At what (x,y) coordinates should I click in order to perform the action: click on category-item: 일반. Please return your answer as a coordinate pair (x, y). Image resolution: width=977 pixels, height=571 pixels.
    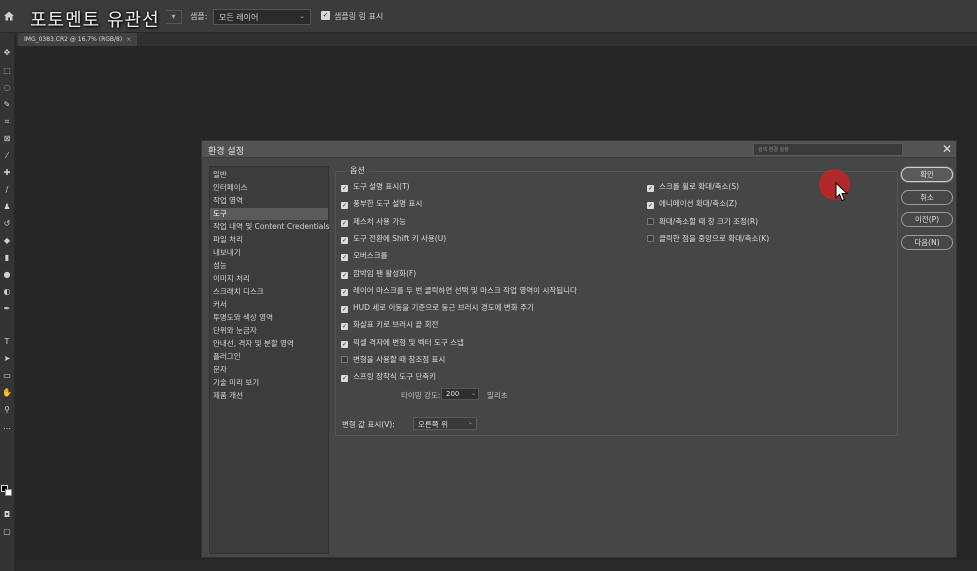
    Looking at the image, I should click on (269, 175).